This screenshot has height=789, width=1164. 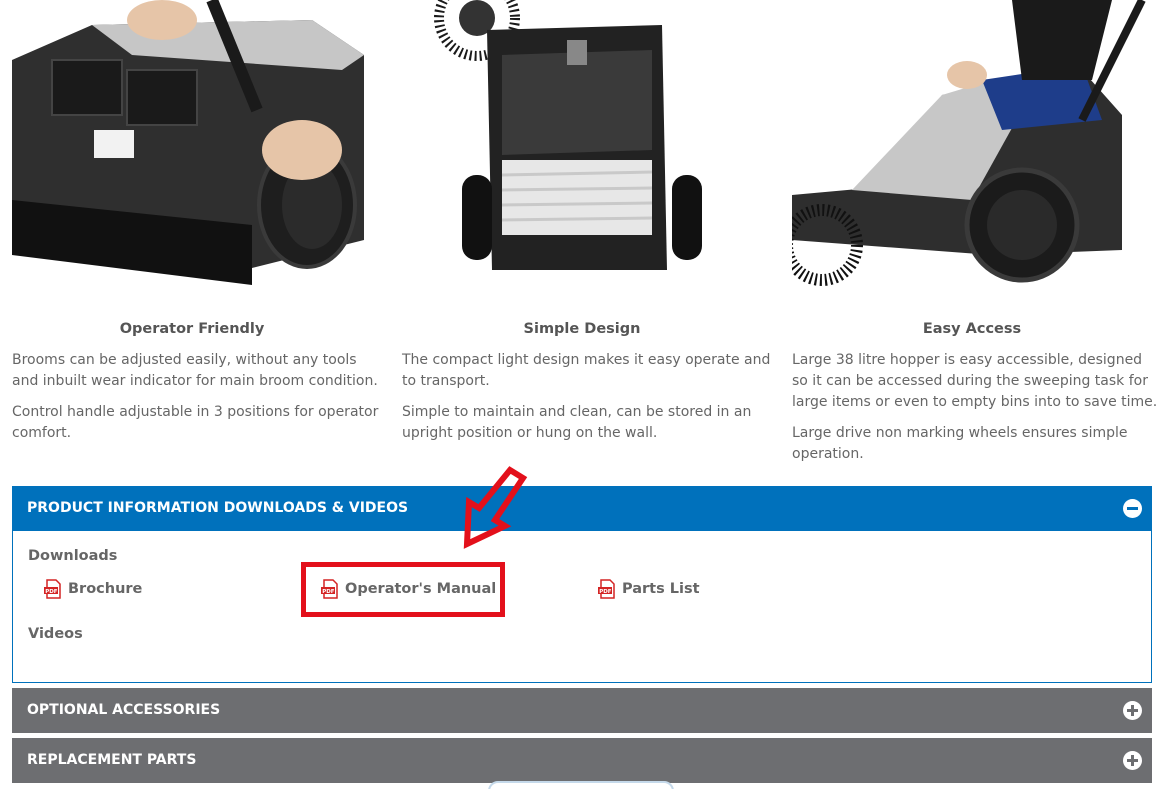 I want to click on brochure-link: PDF Brochure, so click(x=93, y=589).